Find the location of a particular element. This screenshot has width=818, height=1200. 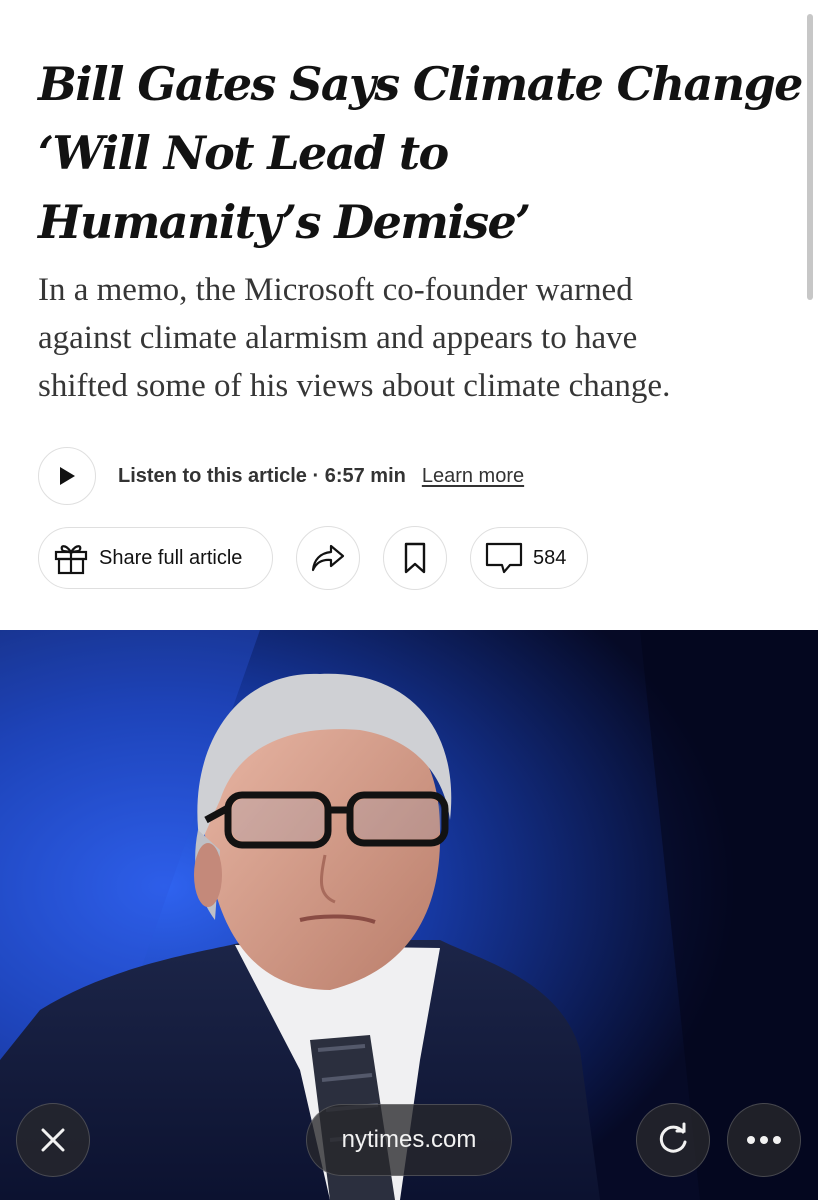

listen-label: Listen to this article · 6:57 min is located at coordinates (262, 475).